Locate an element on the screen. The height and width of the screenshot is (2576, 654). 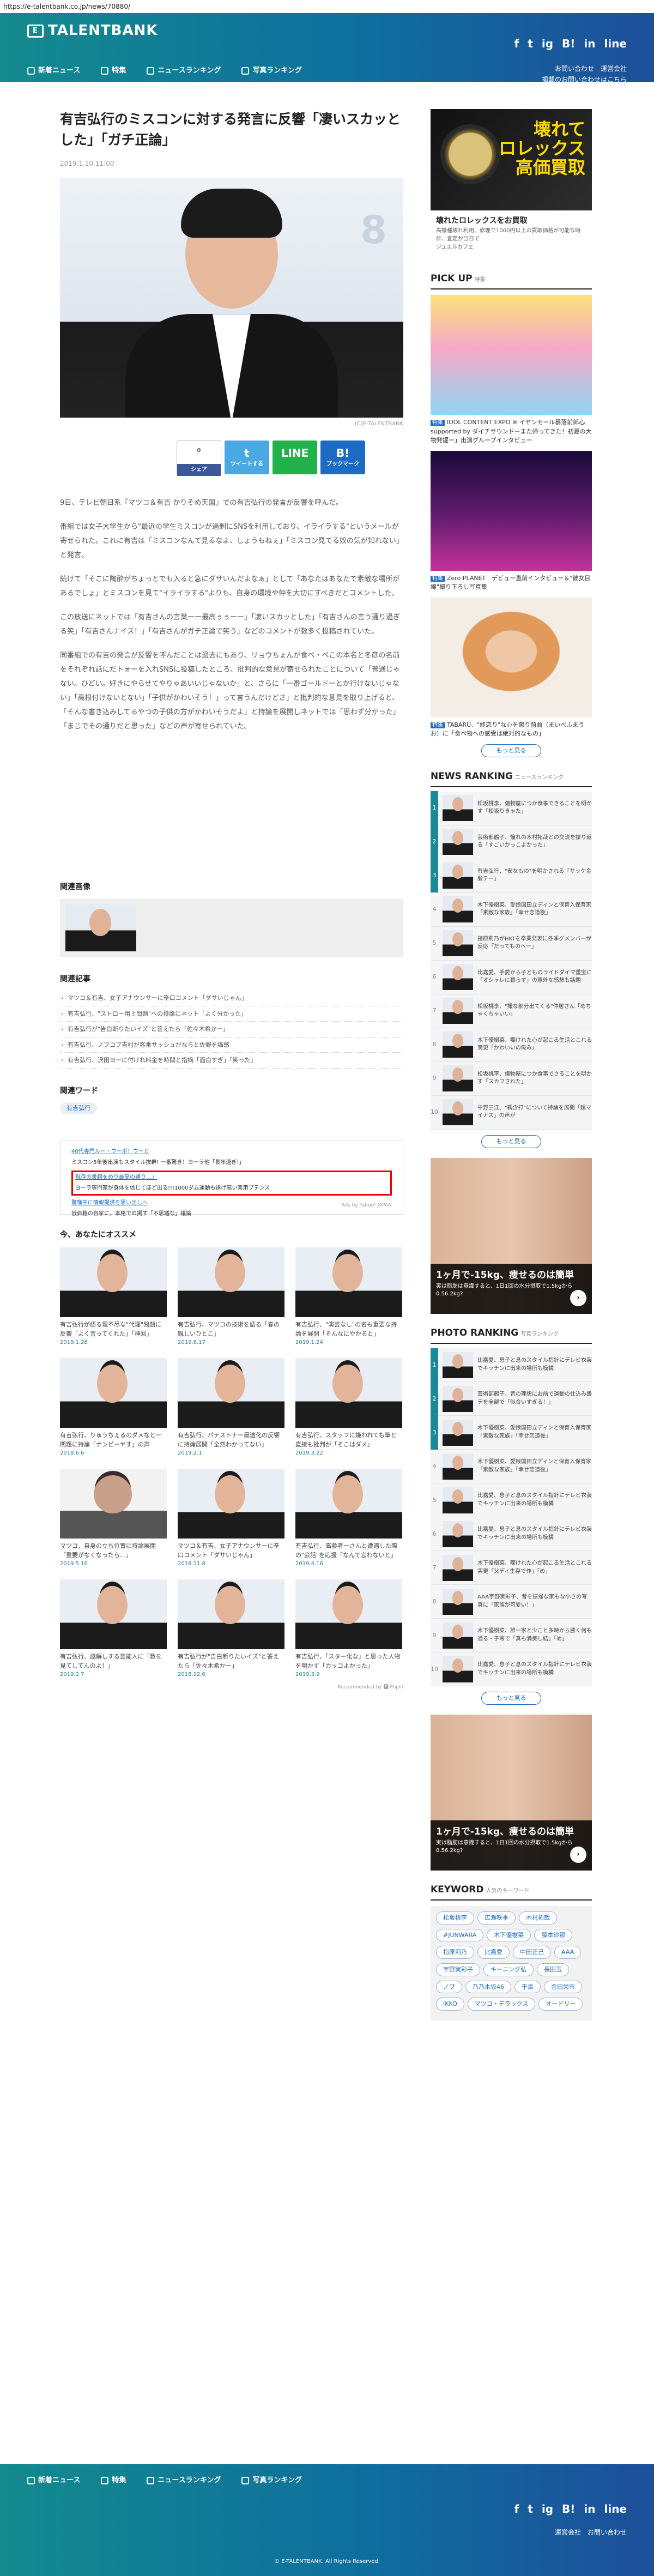
keyword-tag: 金田栄市 is located at coordinates (563, 1987).